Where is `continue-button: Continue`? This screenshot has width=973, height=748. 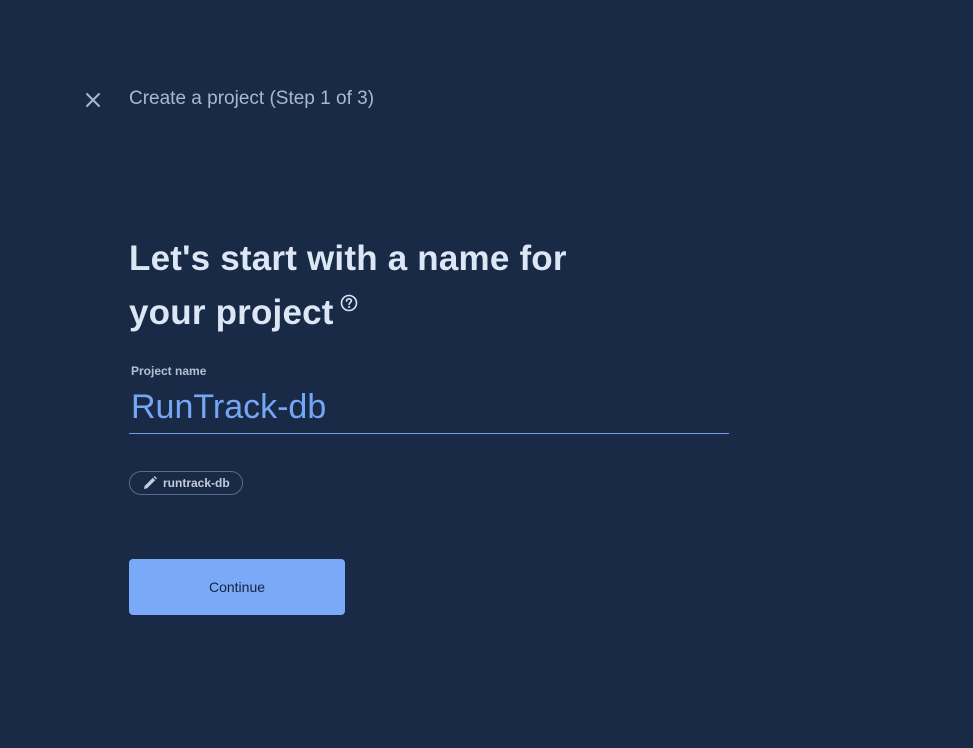 continue-button: Continue is located at coordinates (237, 587).